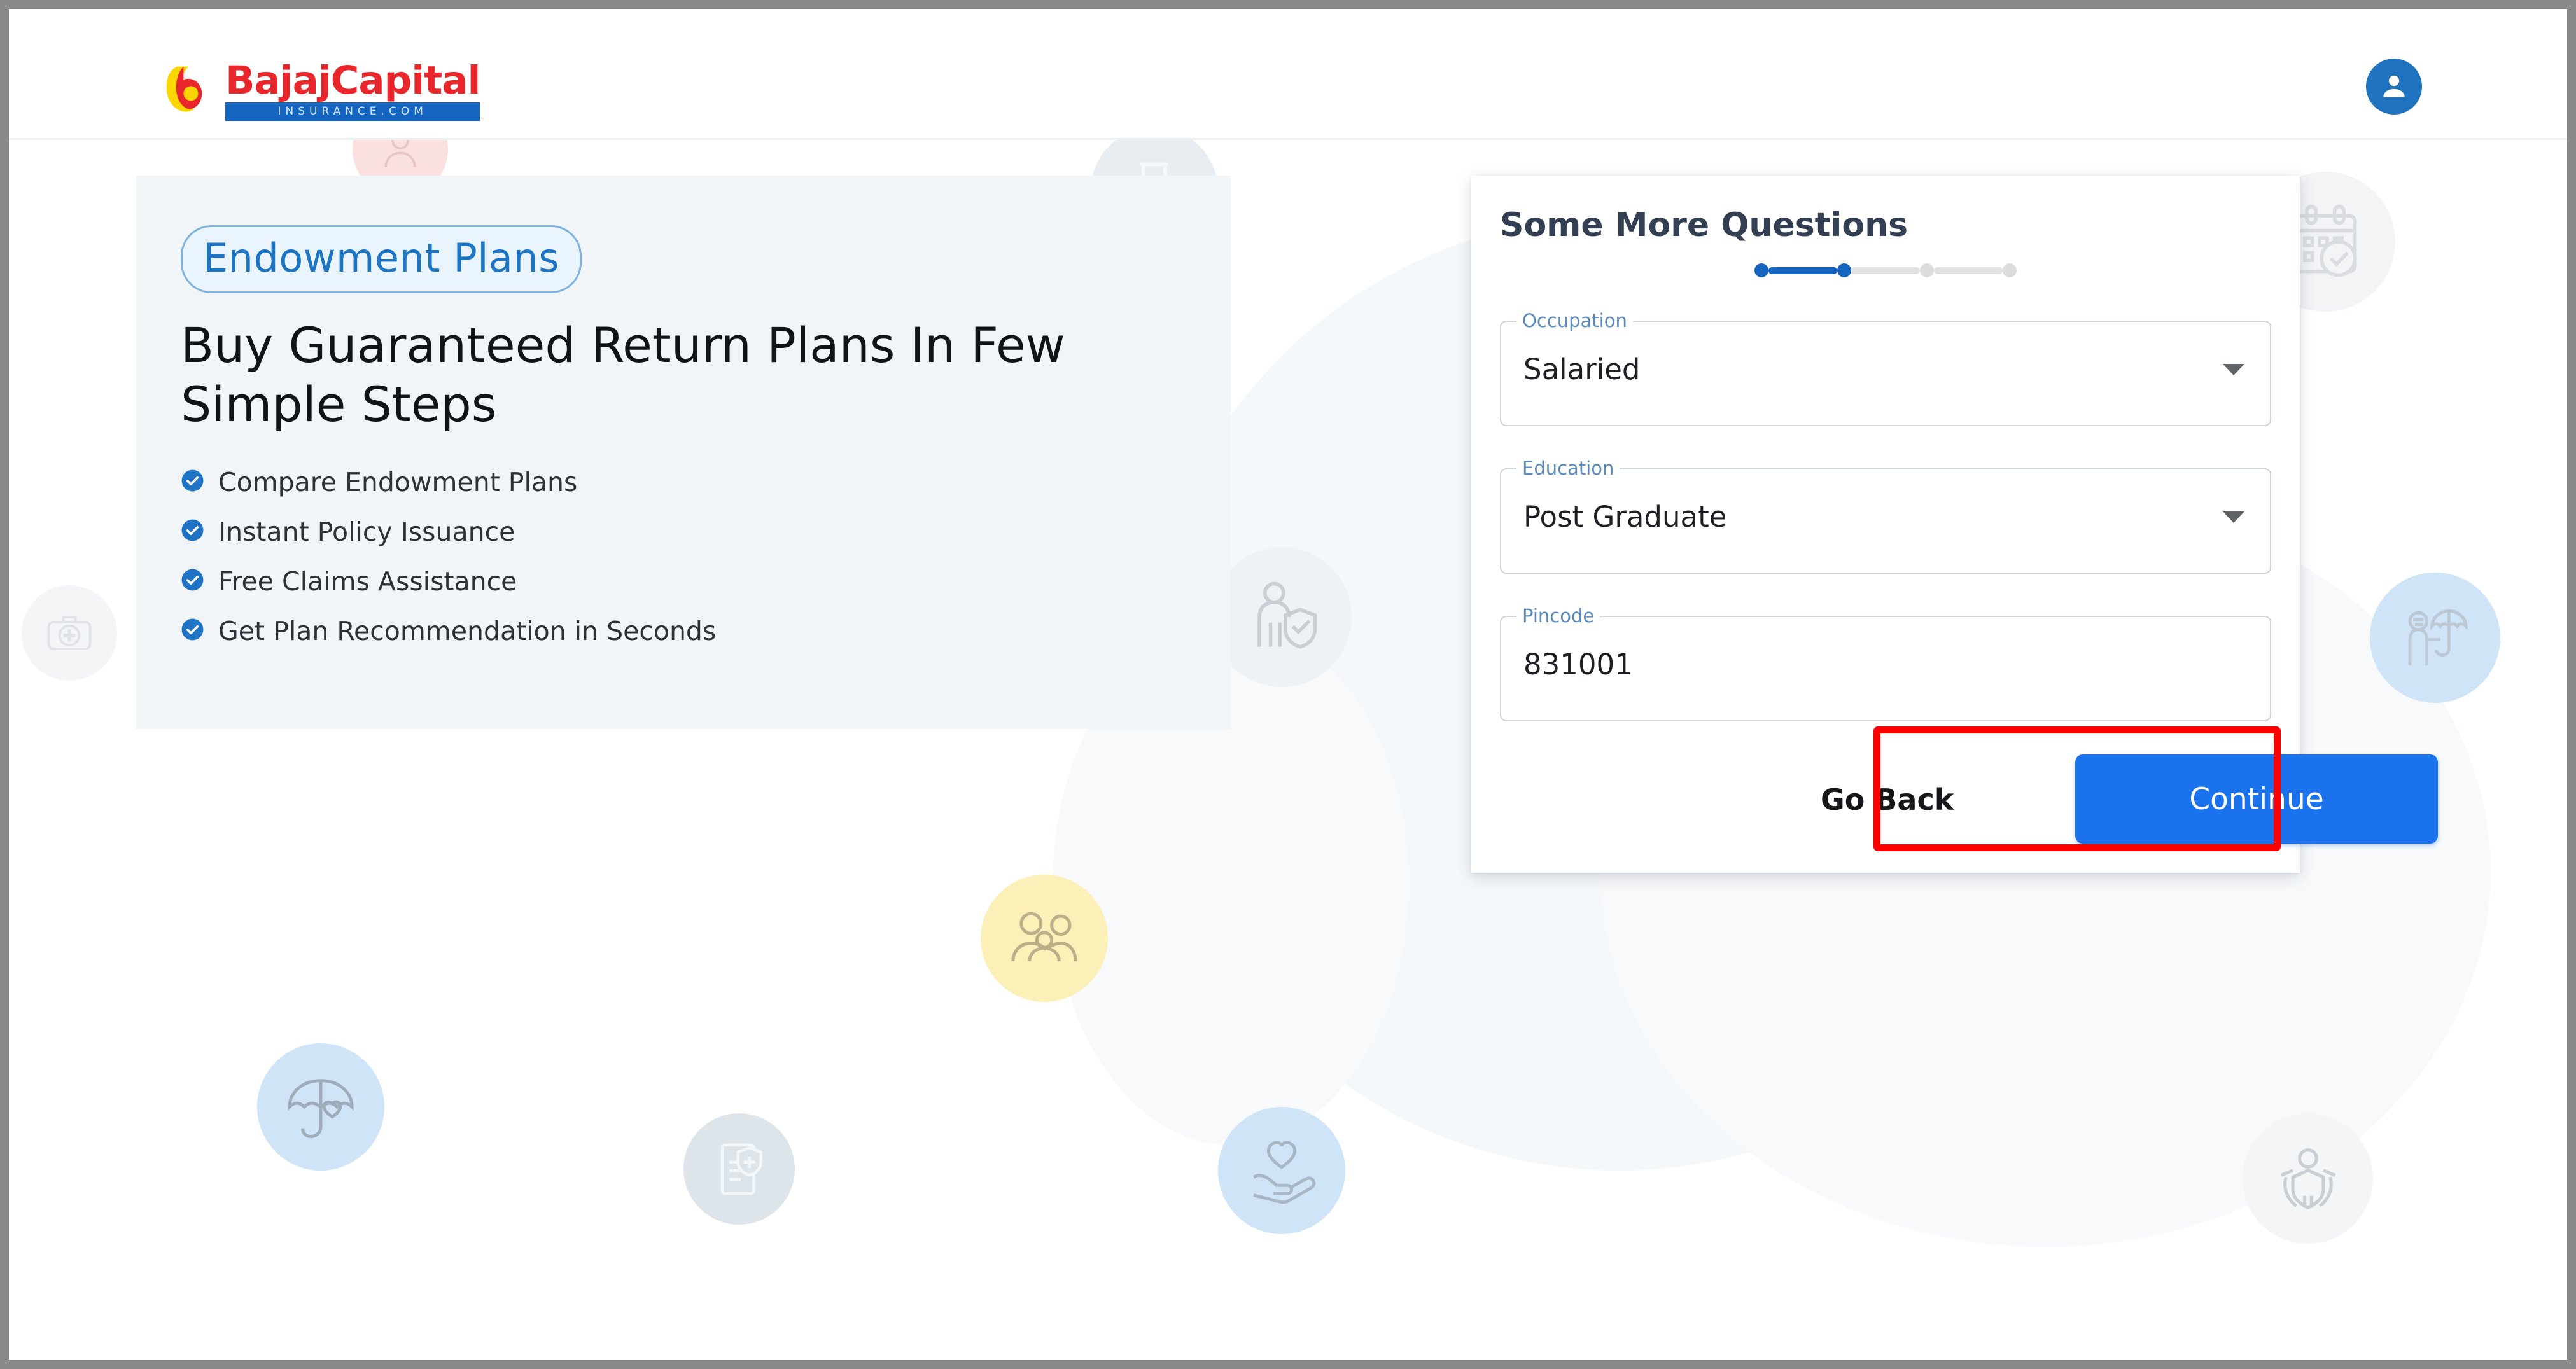  Describe the element at coordinates (467, 631) in the screenshot. I see `feature-label: Get Plan Recommendation in Seconds` at that location.